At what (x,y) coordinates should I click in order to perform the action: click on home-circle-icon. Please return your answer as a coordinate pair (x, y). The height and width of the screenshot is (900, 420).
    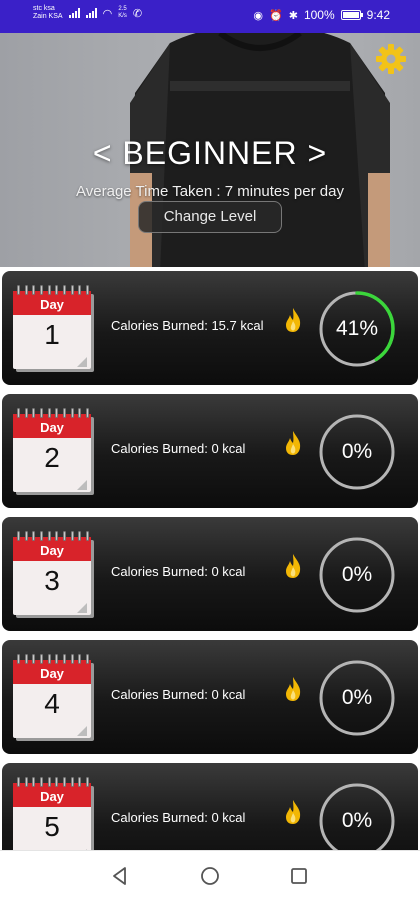
    Looking at the image, I should click on (210, 876).